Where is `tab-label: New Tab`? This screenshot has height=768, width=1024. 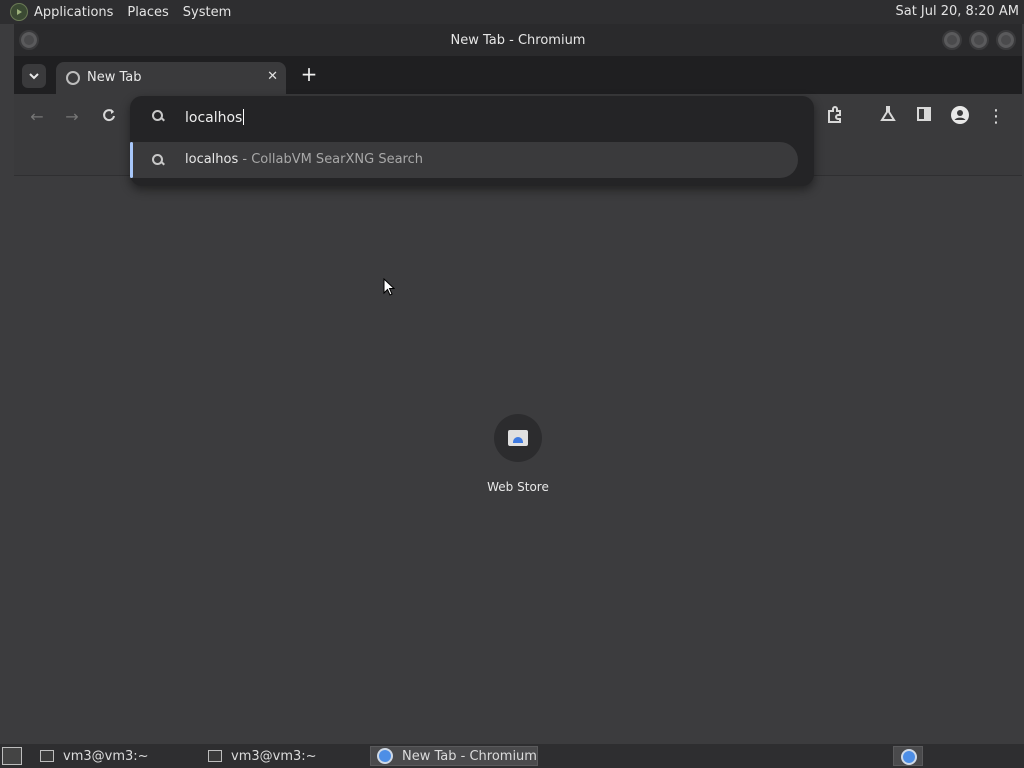 tab-label: New Tab is located at coordinates (114, 77).